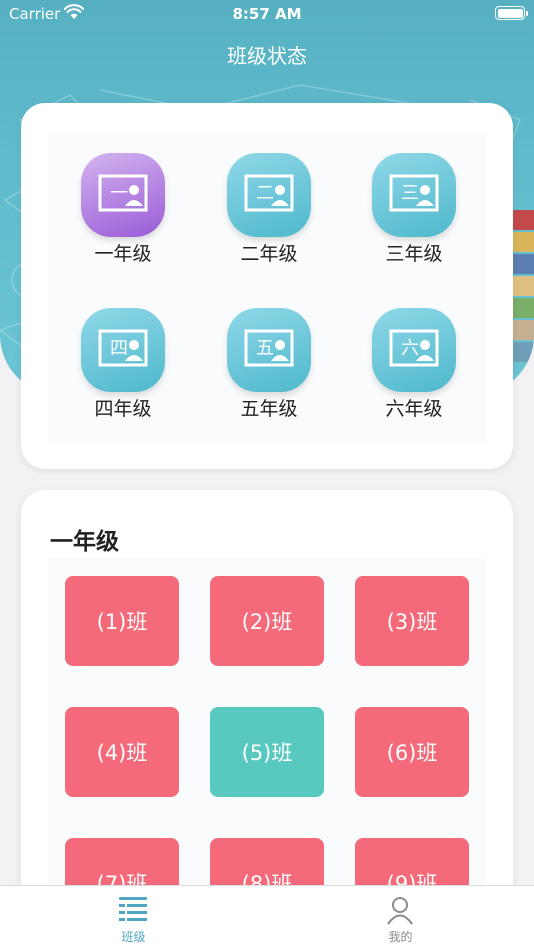 Image resolution: width=534 pixels, height=950 pixels. Describe the element at coordinates (414, 254) in the screenshot. I see `grade-label: 三年级` at that location.